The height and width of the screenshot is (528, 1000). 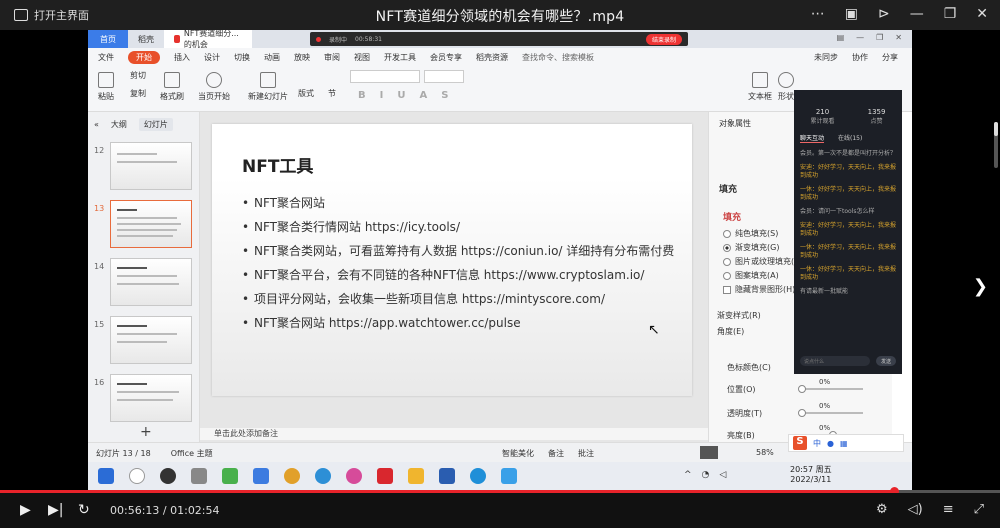 I want to click on smart-beautify-button: 智能美化, so click(x=518, y=453).